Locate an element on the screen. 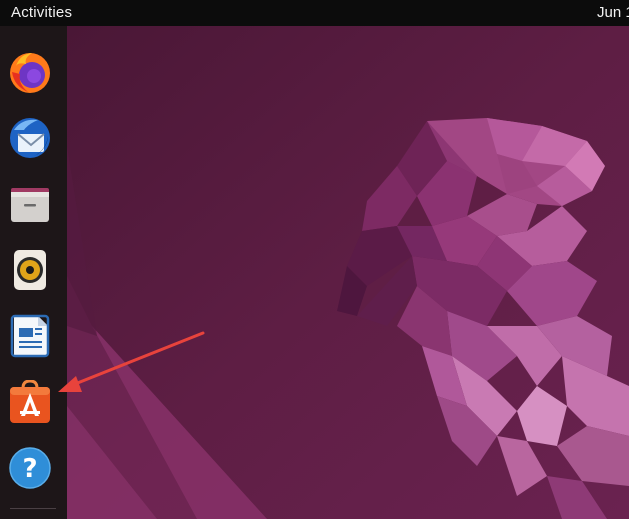 Image resolution: width=629 pixels, height=519 pixels. dock-item-libreoffice-writer is located at coordinates (30, 336).